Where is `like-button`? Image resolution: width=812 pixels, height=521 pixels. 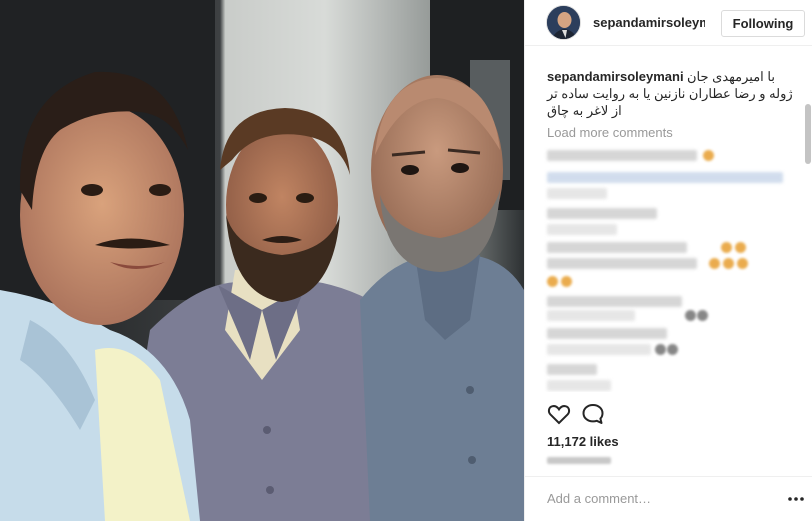 like-button is located at coordinates (559, 414).